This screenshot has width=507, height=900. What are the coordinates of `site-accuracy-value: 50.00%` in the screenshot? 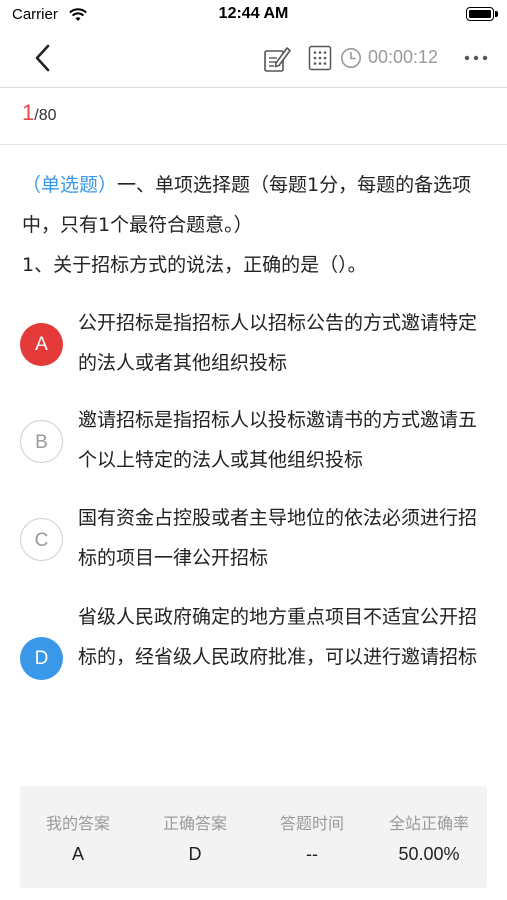 It's located at (429, 854).